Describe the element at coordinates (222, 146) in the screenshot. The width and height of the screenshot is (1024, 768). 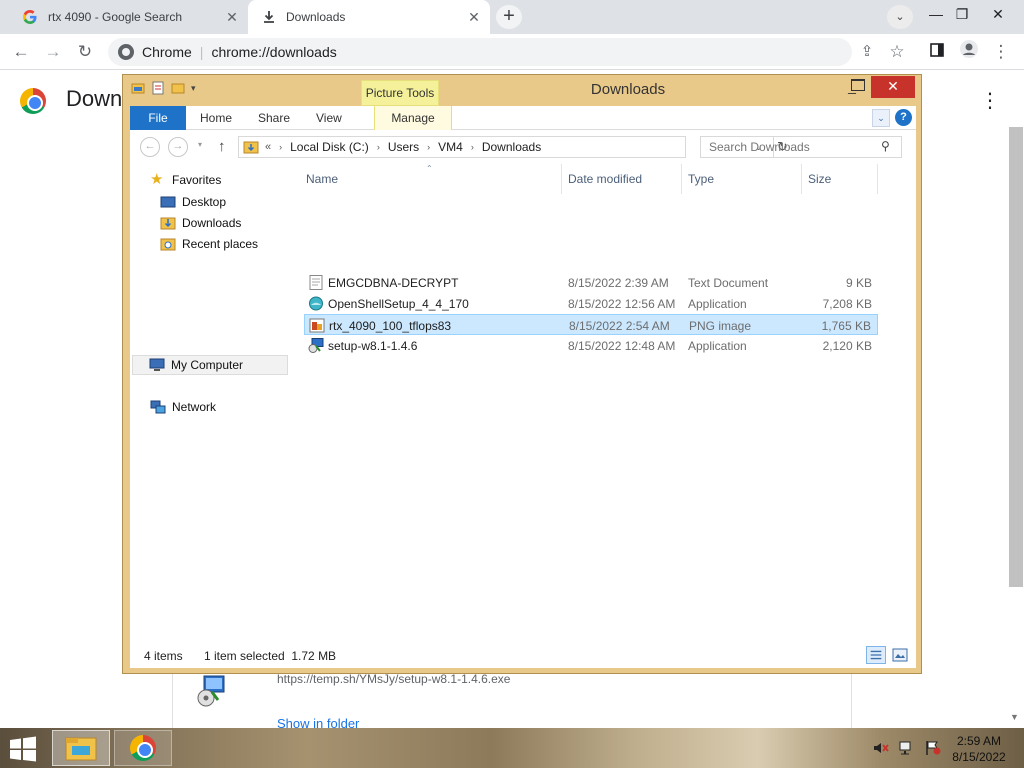
I see `up-arrow-icon: ↑` at that location.